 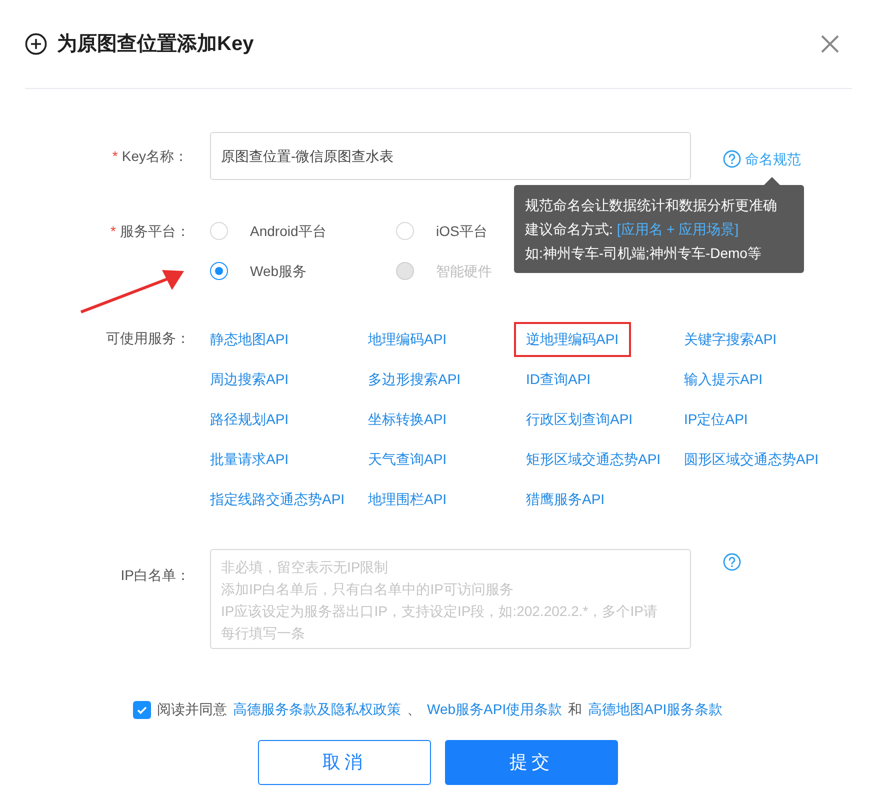 What do you see at coordinates (651, 205) in the screenshot?
I see `tooltip-text: 规范命名会让数据统计和数据分析更准确` at bounding box center [651, 205].